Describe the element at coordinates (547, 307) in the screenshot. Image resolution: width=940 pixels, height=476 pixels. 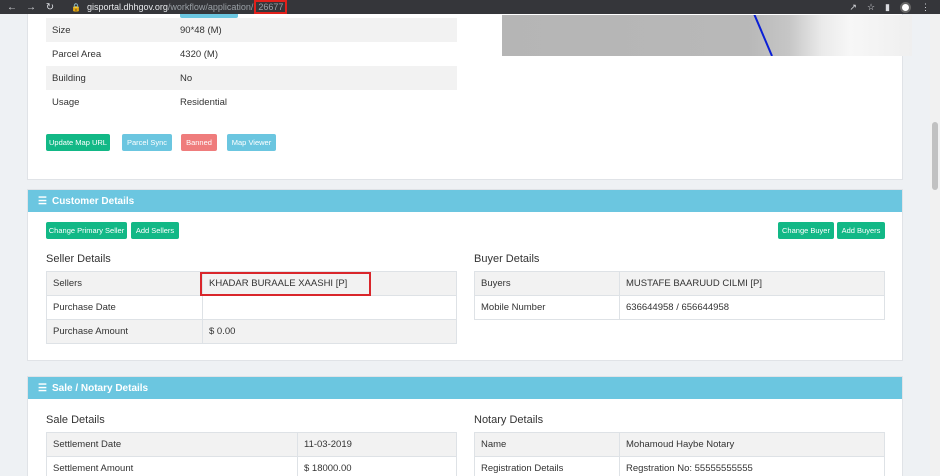
I see `buyer-label: Mobile Number` at that location.